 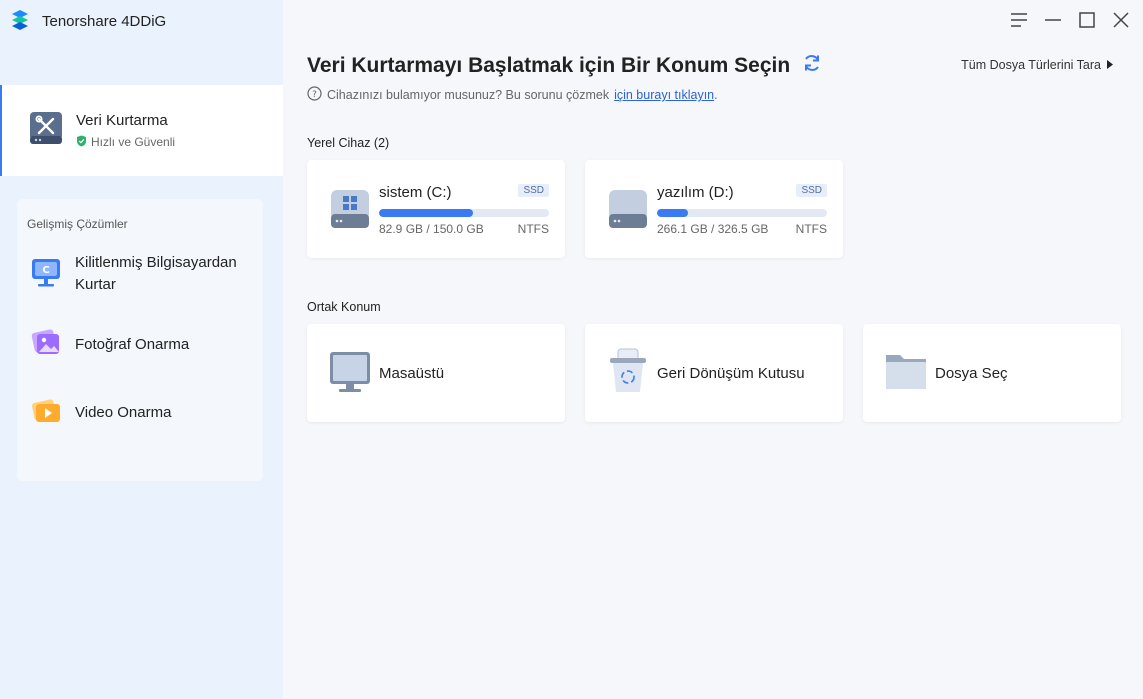 What do you see at coordinates (123, 412) in the screenshot?
I see `sidebar-item-label: Video Onarma` at bounding box center [123, 412].